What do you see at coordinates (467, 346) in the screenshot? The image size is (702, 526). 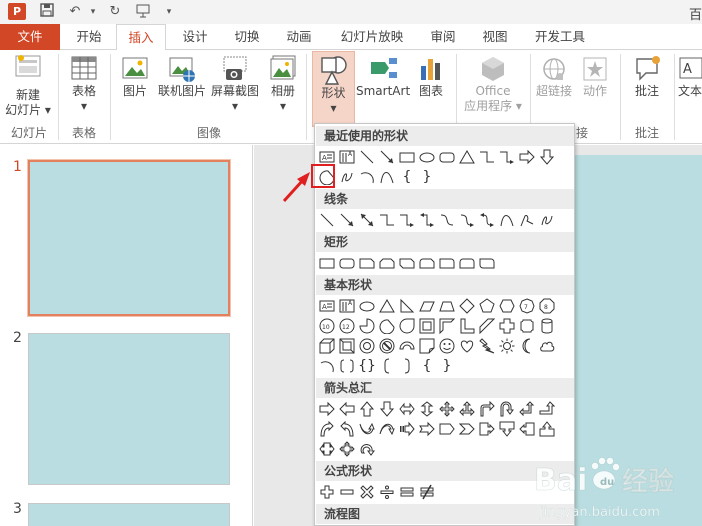 I see `heart-shape` at bounding box center [467, 346].